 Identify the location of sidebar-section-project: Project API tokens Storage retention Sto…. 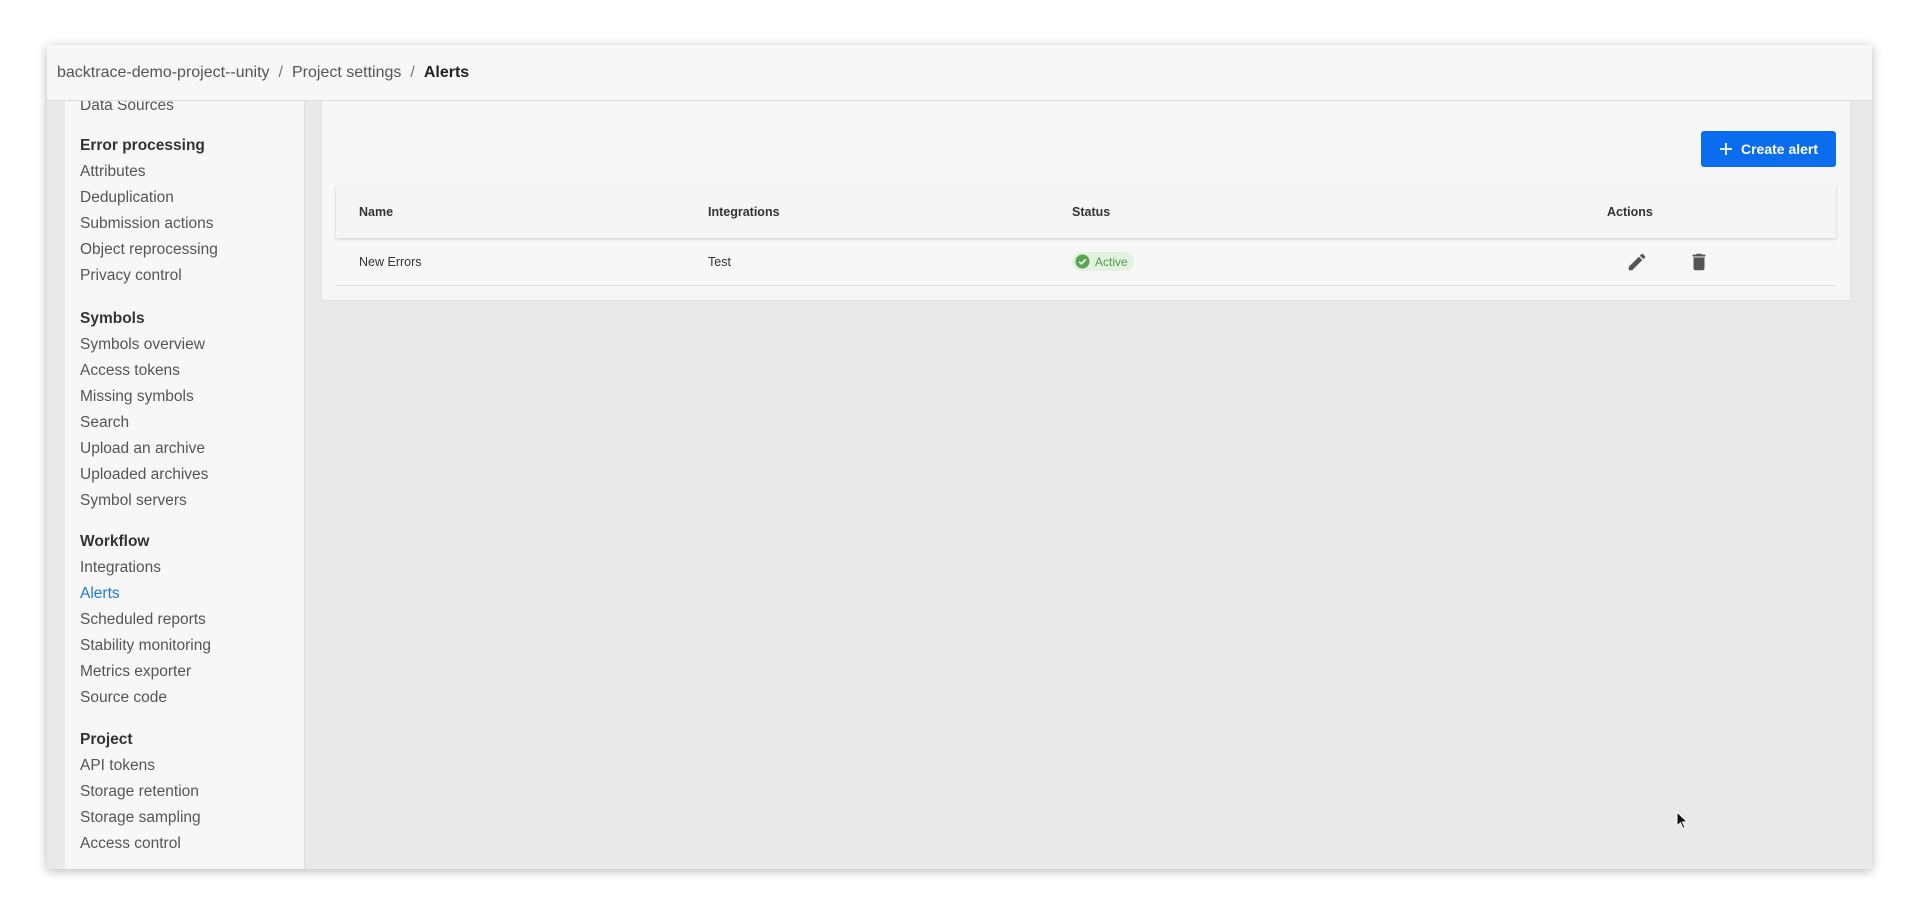
(140, 792).